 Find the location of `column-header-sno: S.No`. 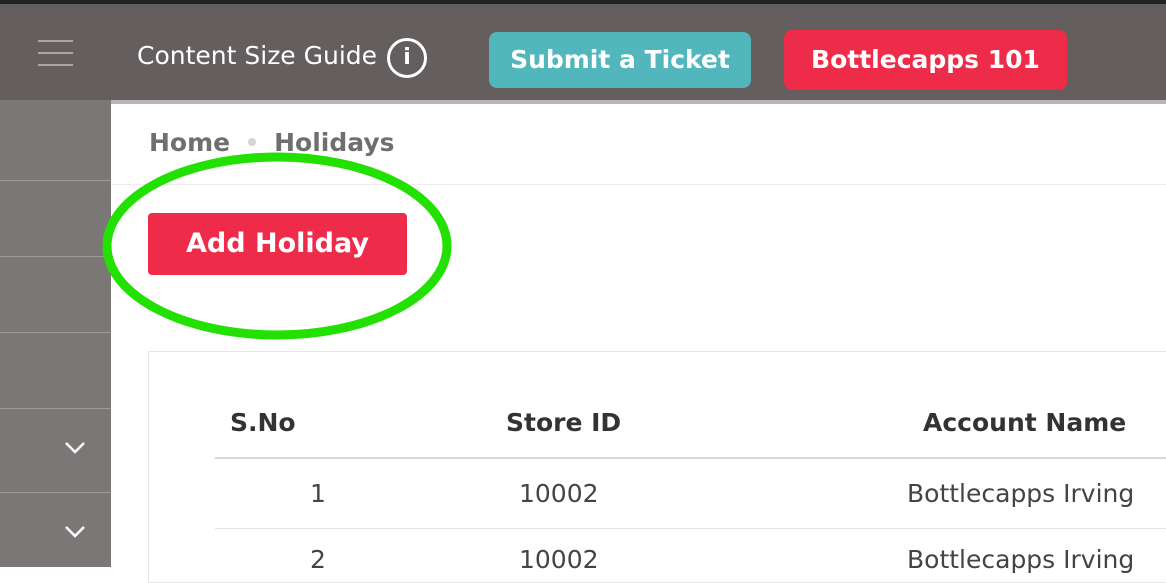

column-header-sno: S.No is located at coordinates (263, 422).